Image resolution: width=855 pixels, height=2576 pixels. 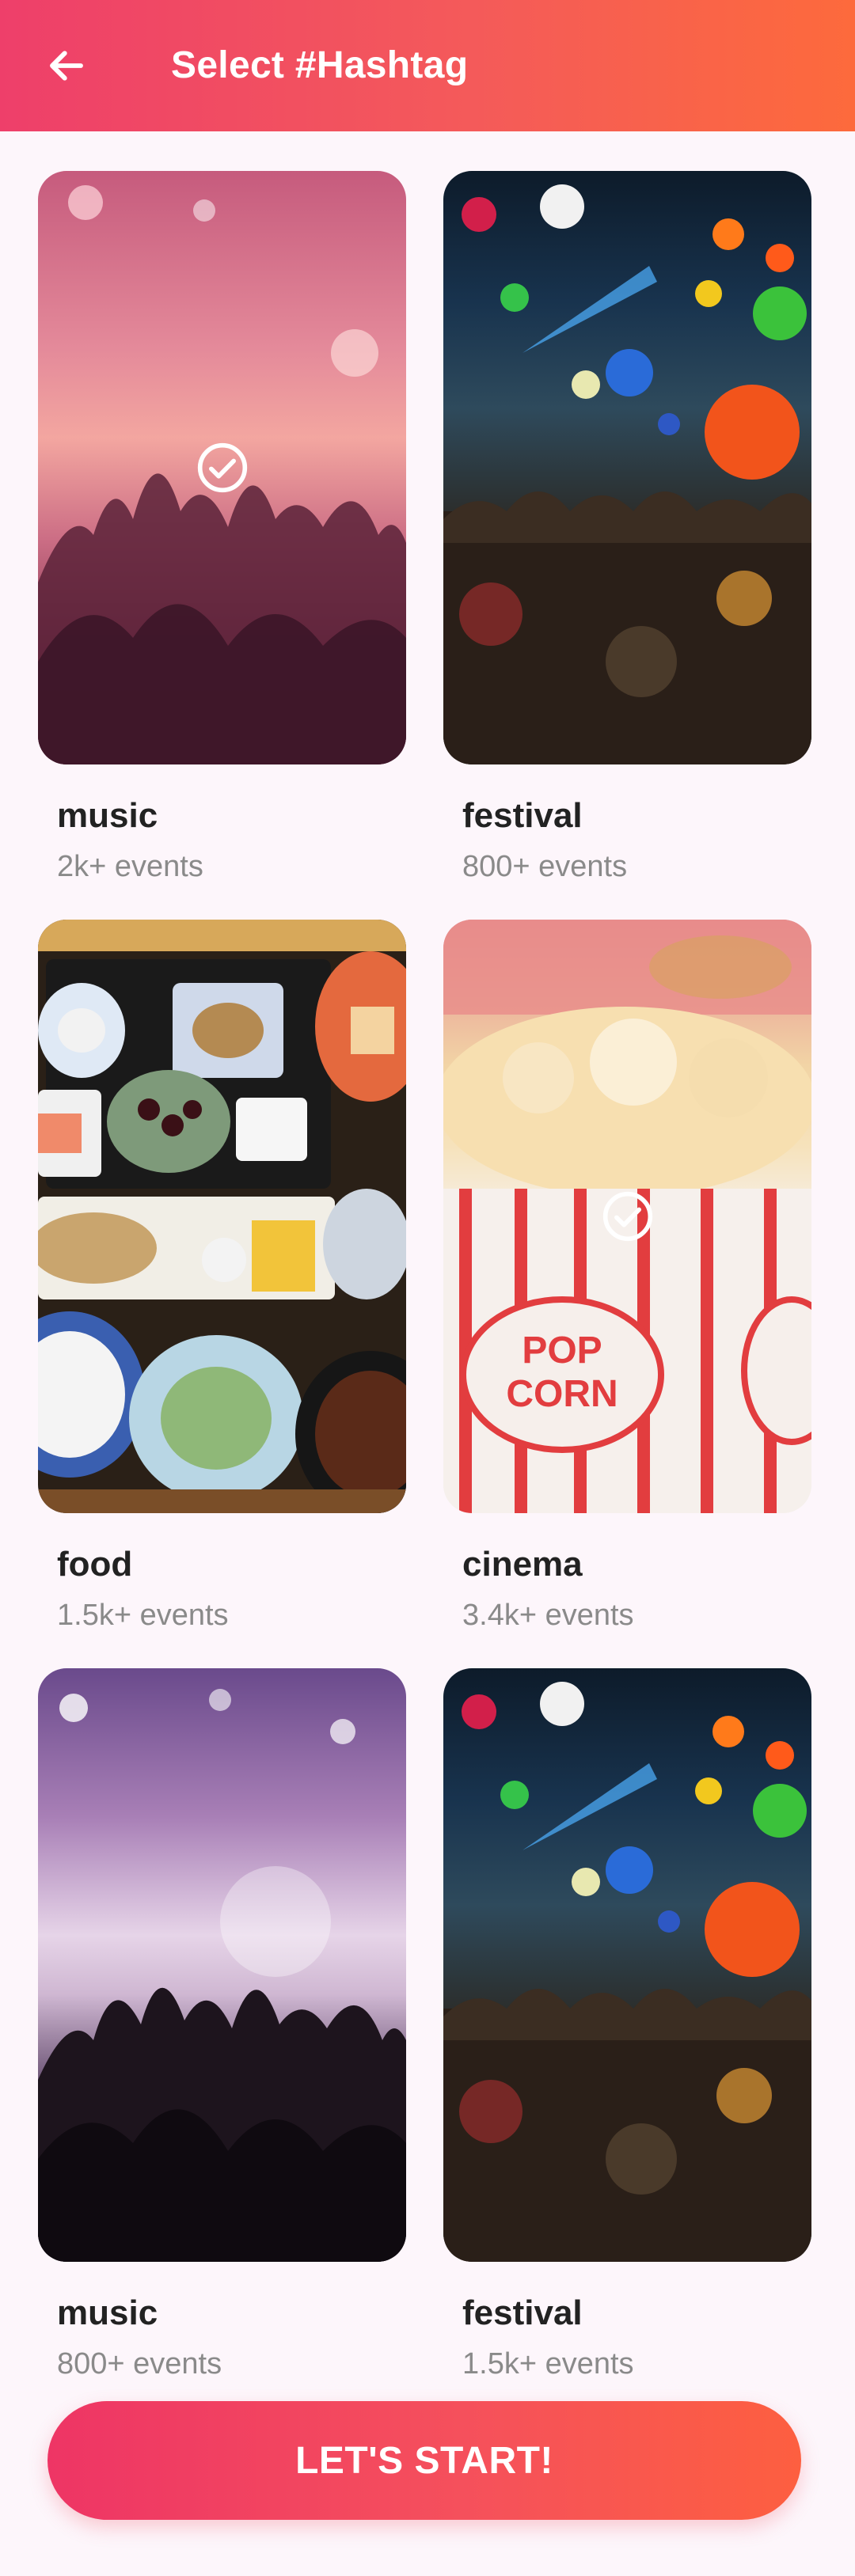 What do you see at coordinates (424, 2460) in the screenshot?
I see `lets-start-button: LET'S START!` at bounding box center [424, 2460].